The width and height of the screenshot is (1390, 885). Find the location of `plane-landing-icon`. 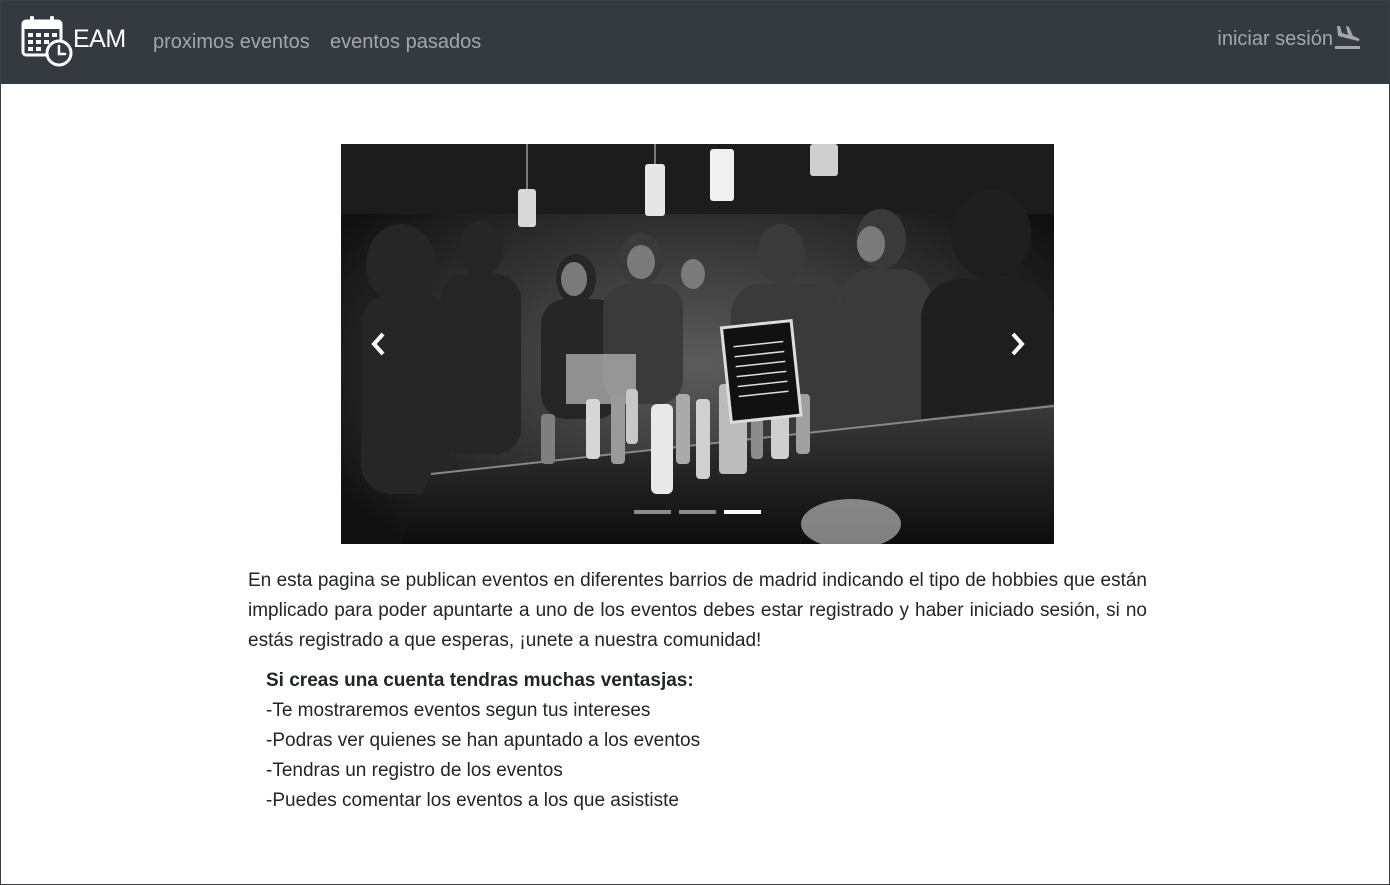

plane-landing-icon is located at coordinates (1347, 37).